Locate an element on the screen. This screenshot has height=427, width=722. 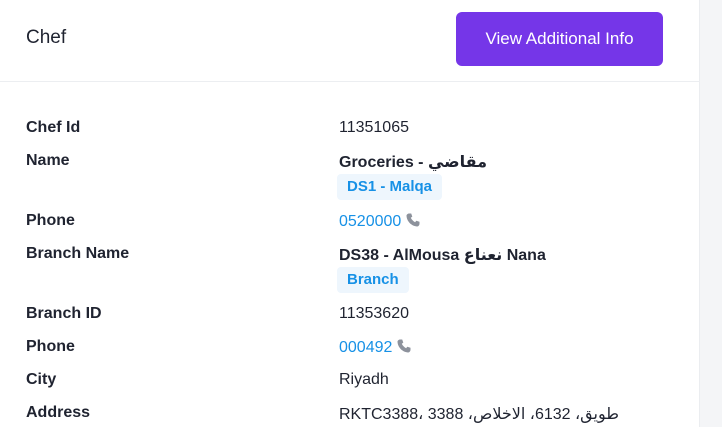
card-title: Chef is located at coordinates (46, 37).